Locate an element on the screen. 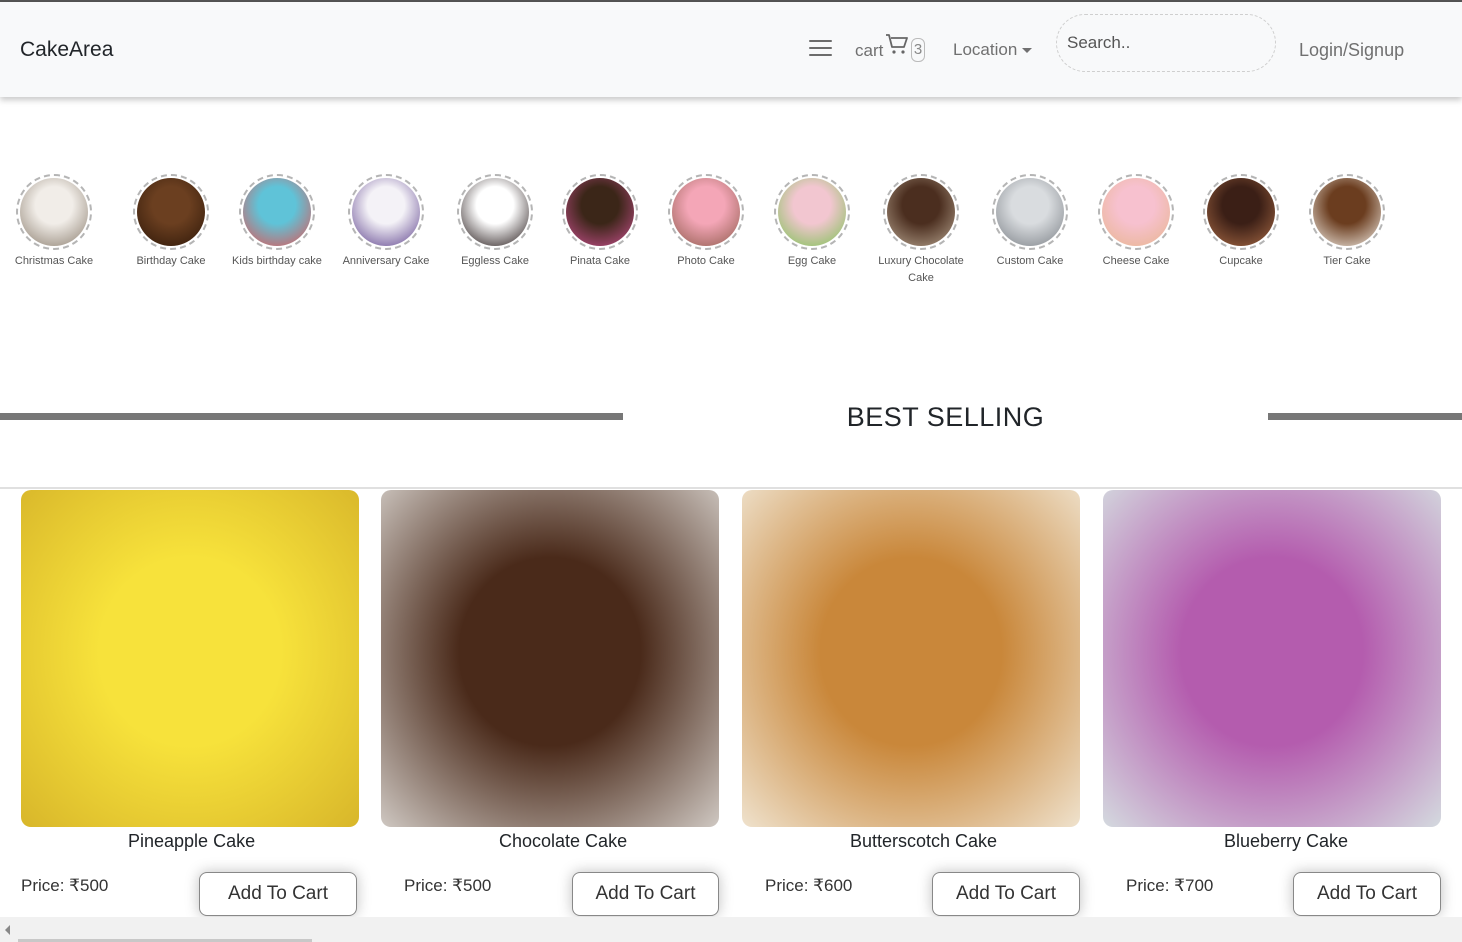 The width and height of the screenshot is (1462, 942). hamburger-menu-icon is located at coordinates (820, 49).